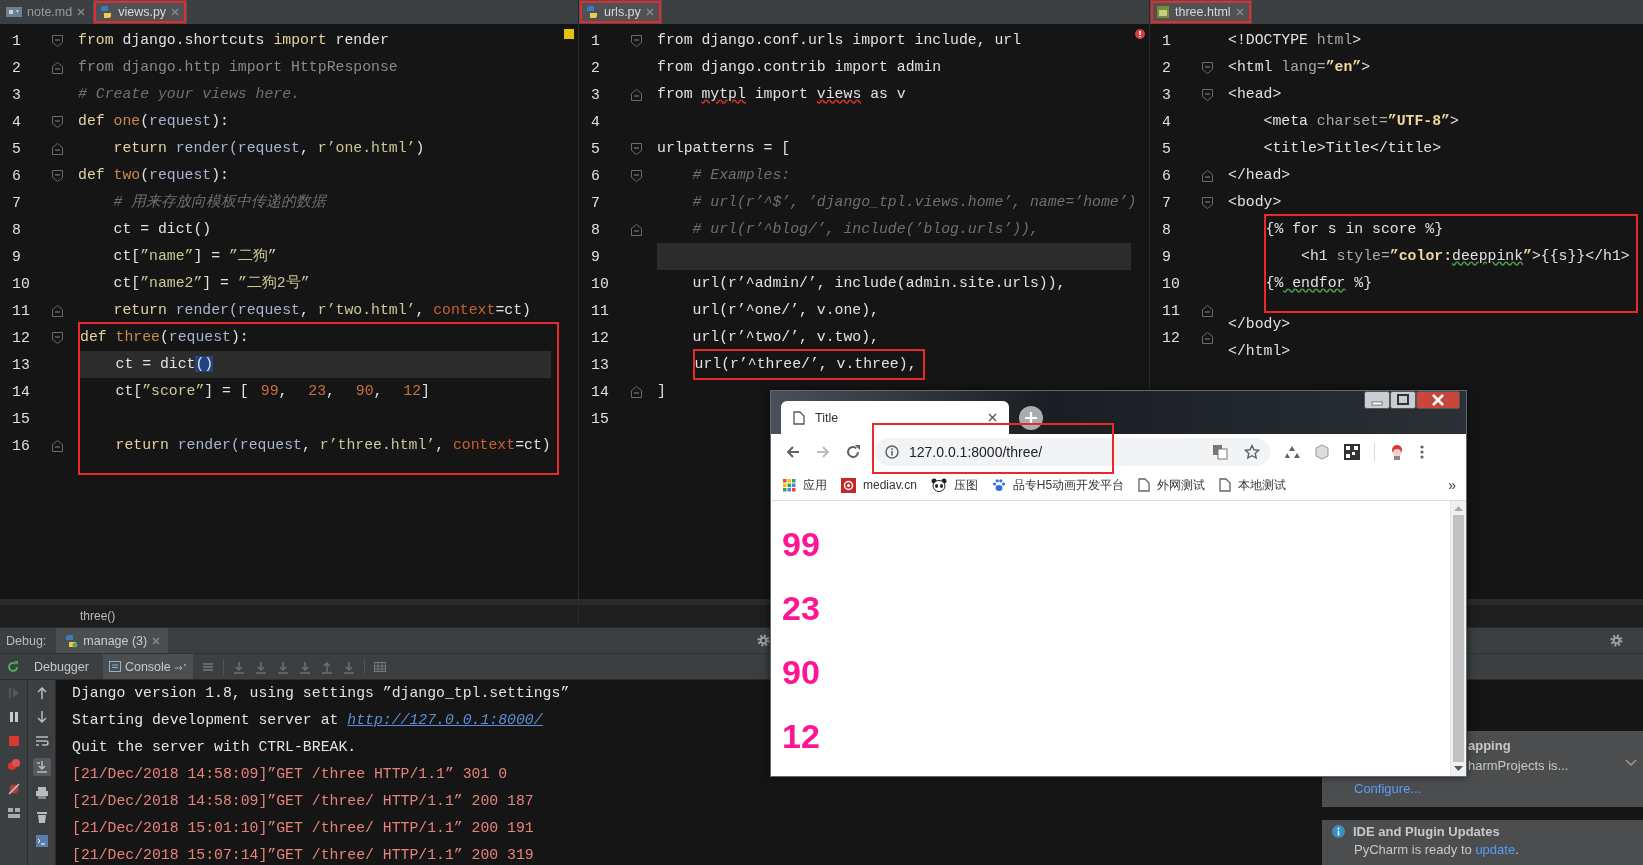 This screenshot has height=865, width=1643. Describe the element at coordinates (140, 12) in the screenshot. I see `file-tab: views.py` at that location.